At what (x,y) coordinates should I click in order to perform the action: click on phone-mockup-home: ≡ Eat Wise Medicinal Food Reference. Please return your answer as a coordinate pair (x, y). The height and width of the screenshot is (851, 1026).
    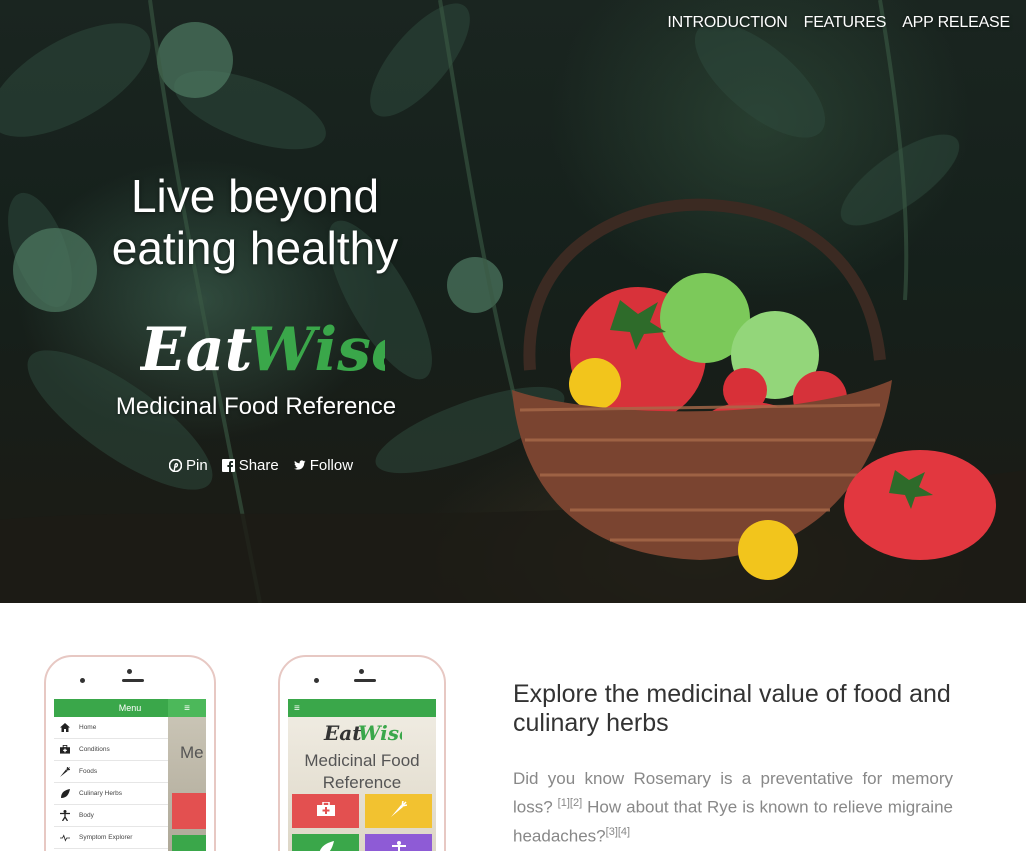
    Looking at the image, I should click on (362, 753).